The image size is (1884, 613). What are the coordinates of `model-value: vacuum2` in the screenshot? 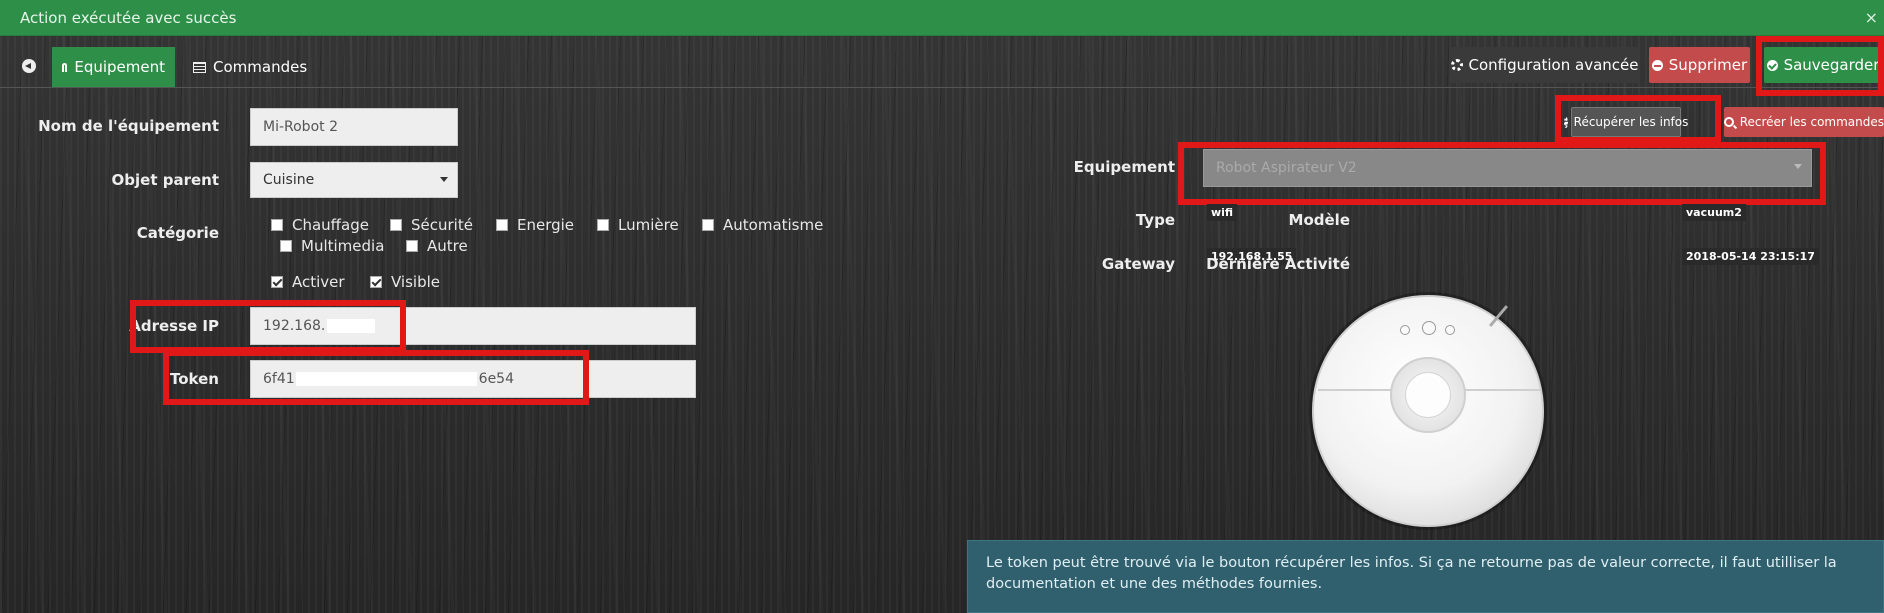 It's located at (1714, 212).